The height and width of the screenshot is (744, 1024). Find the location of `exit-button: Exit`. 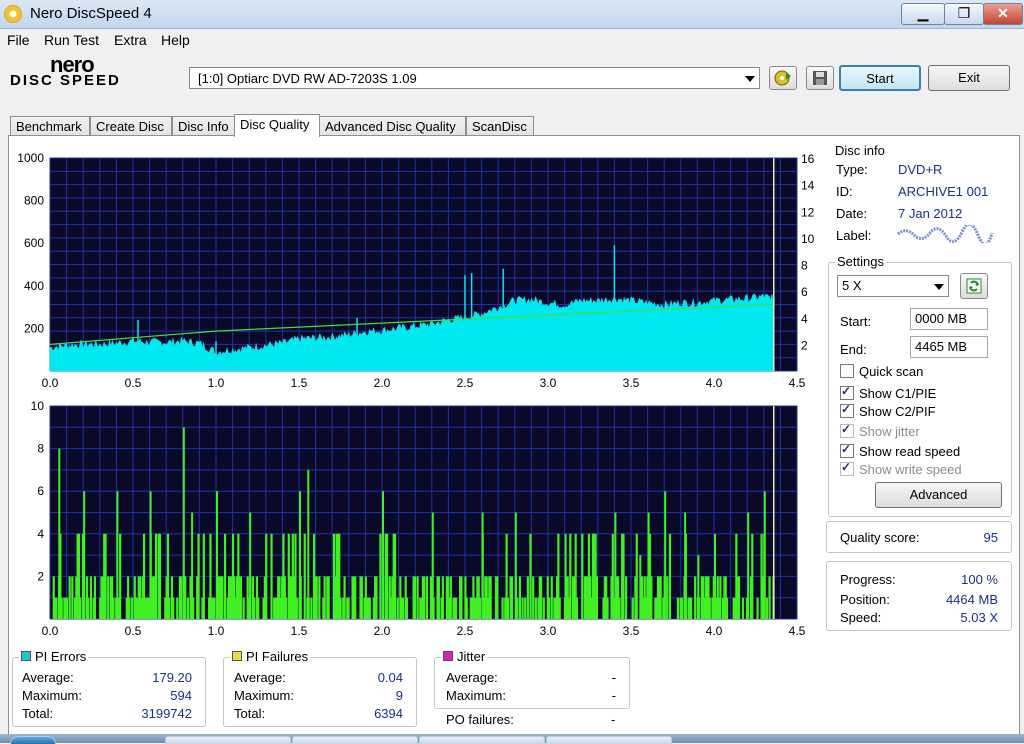

exit-button: Exit is located at coordinates (969, 78).